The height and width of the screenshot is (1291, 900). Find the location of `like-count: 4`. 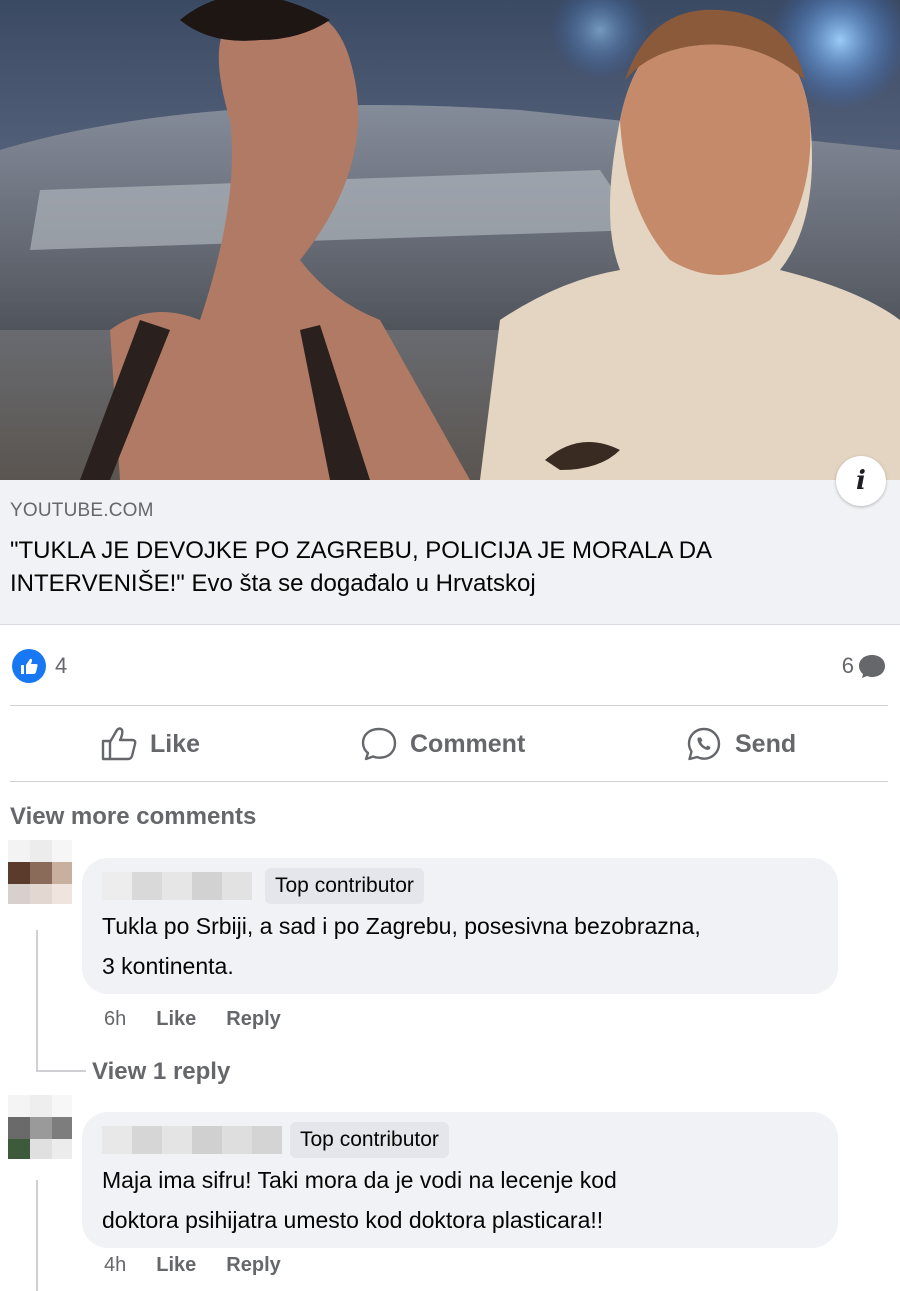

like-count: 4 is located at coordinates (61, 666).